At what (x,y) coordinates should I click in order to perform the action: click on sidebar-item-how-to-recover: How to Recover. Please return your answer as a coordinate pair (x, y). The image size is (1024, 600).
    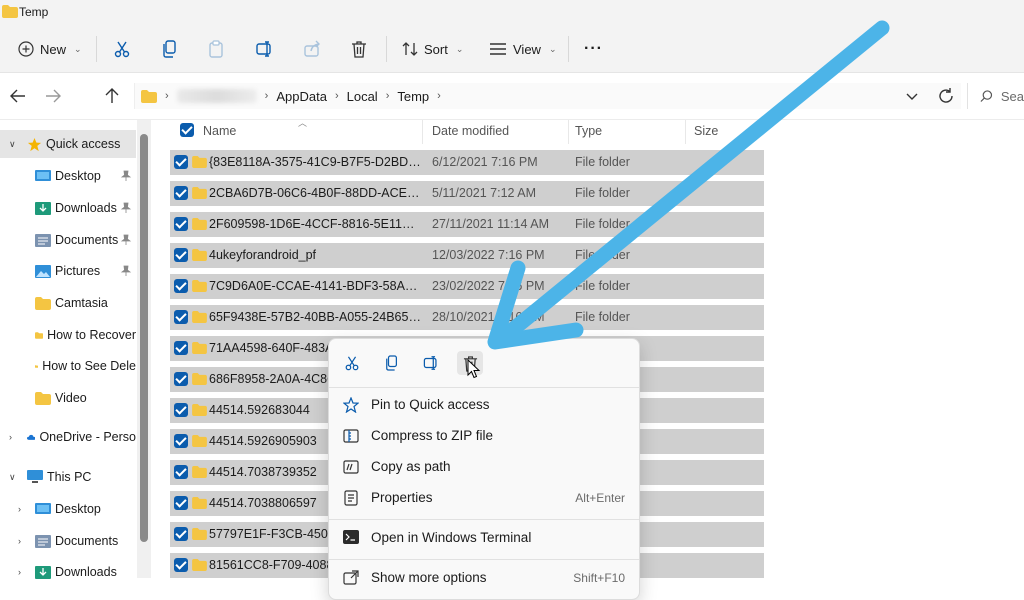
    Looking at the image, I should click on (68, 335).